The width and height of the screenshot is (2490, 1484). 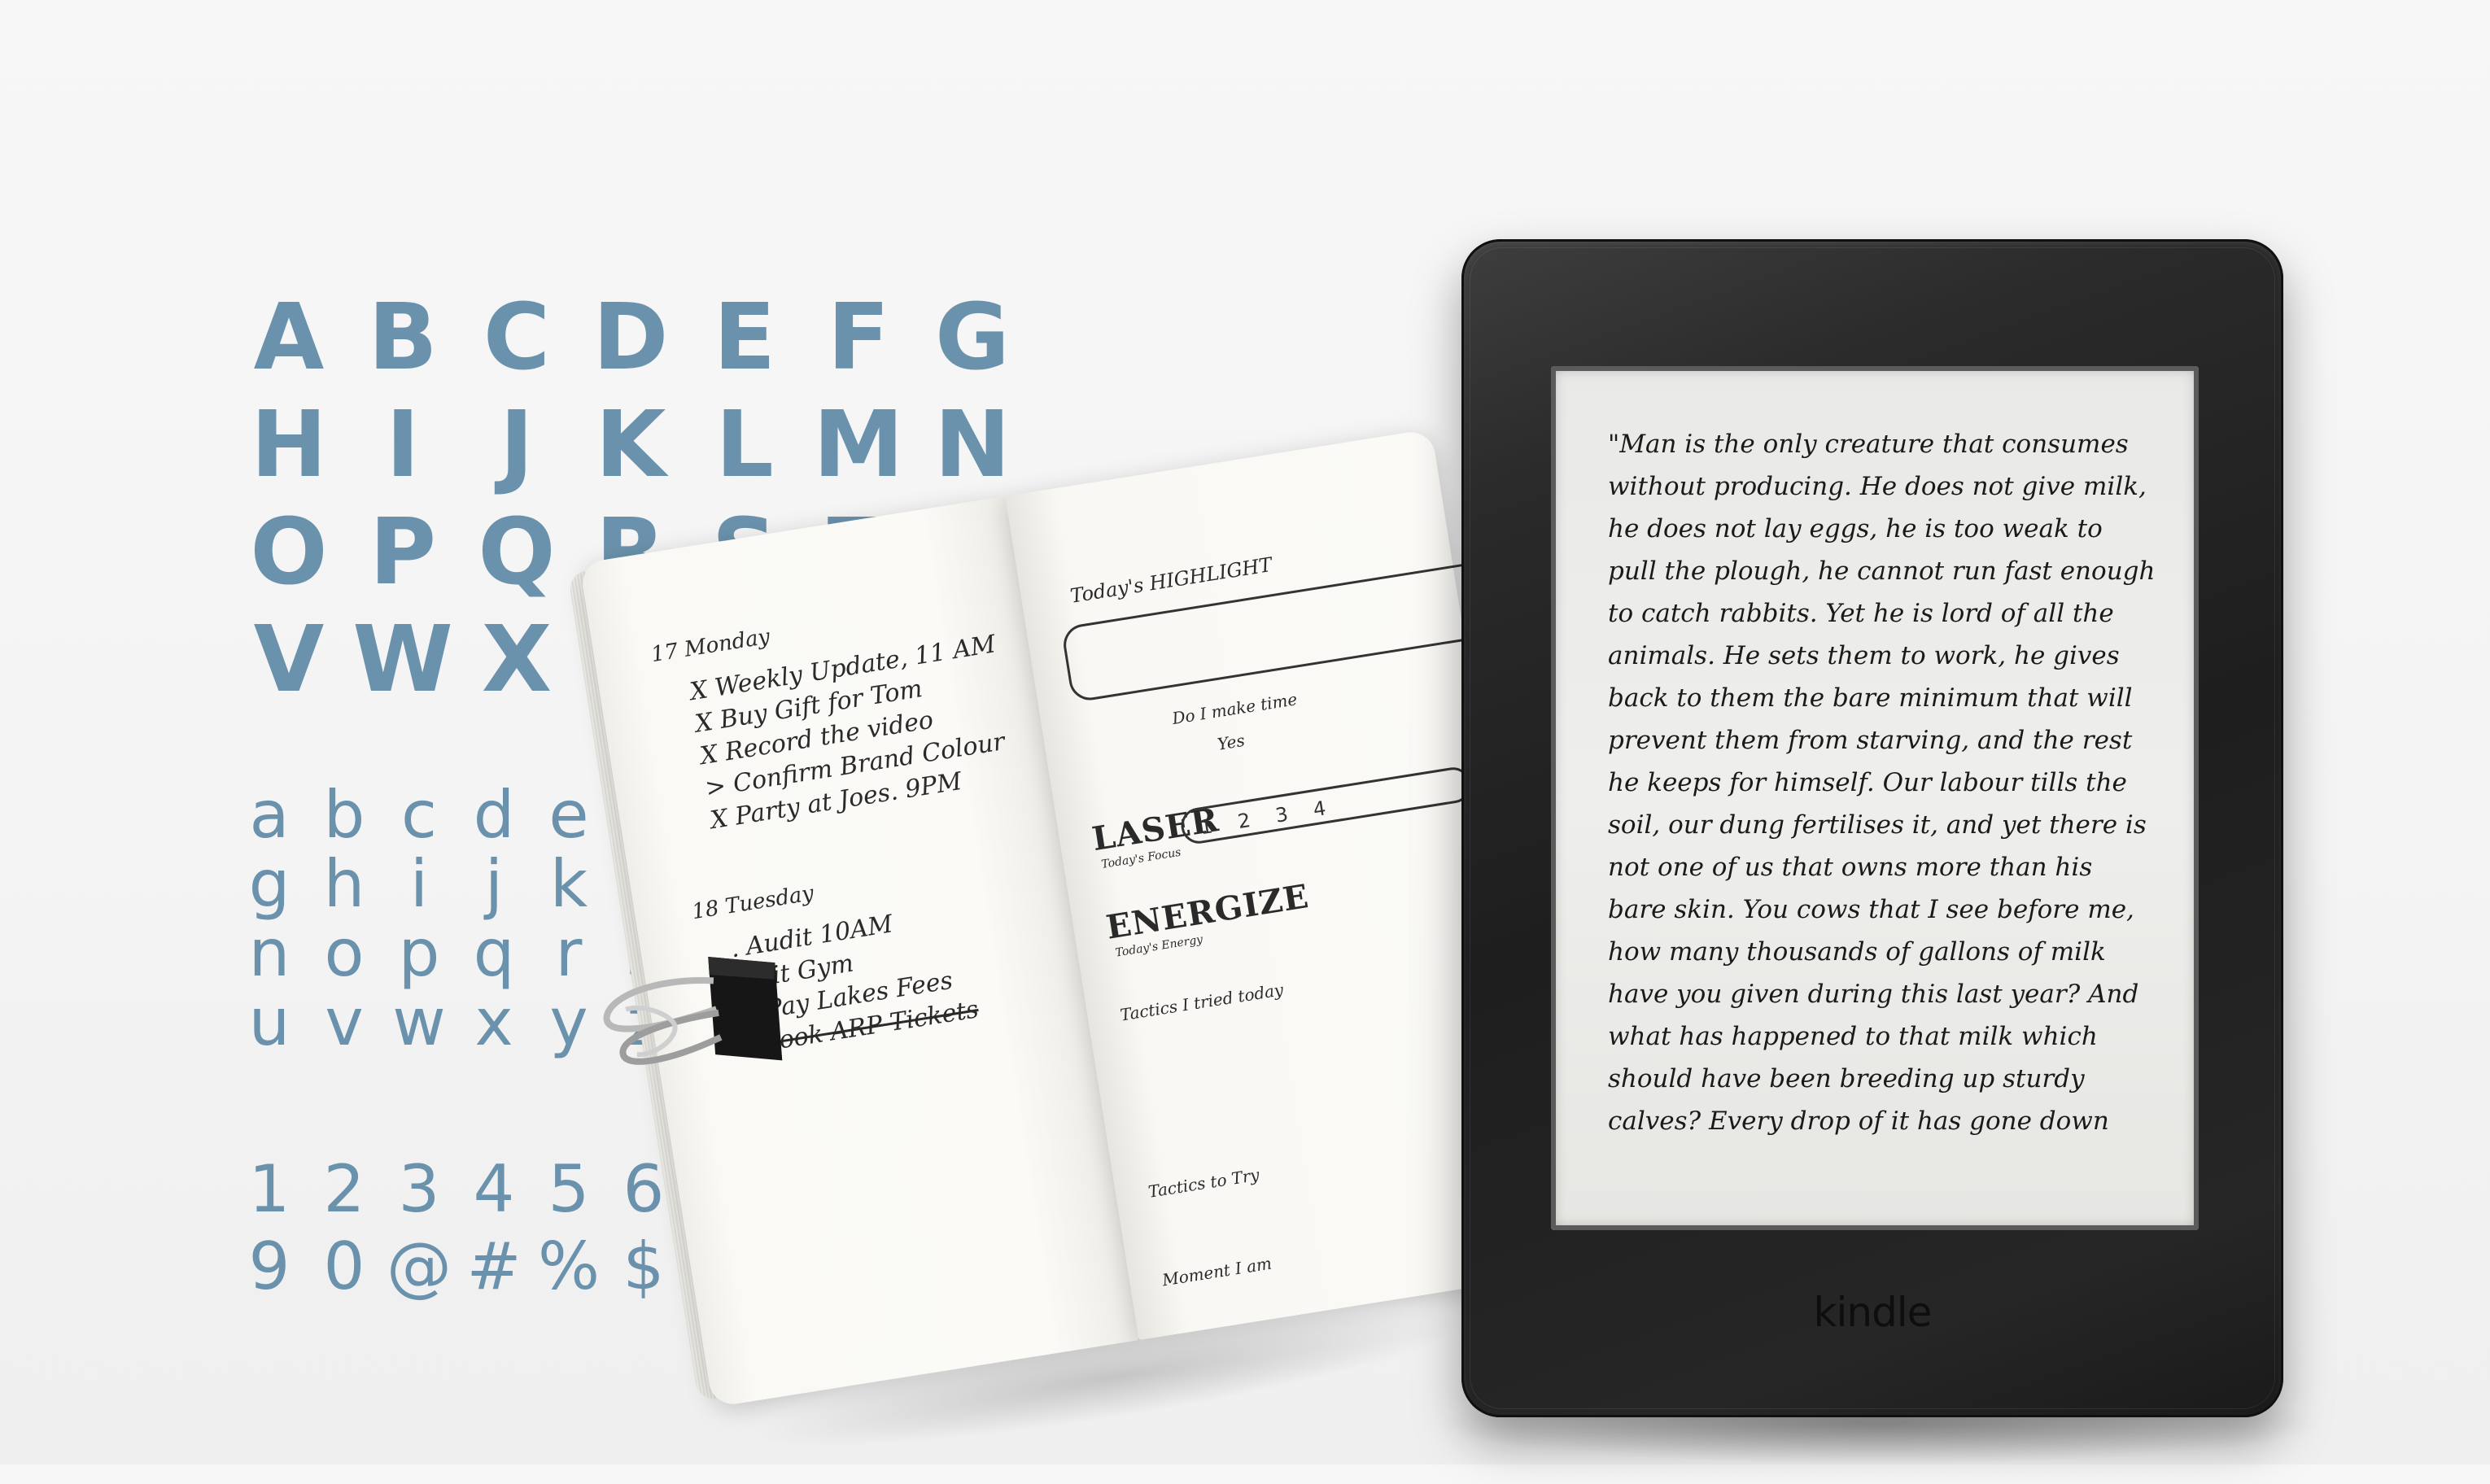 What do you see at coordinates (1204, 1183) in the screenshot?
I see `tactics-to-try-label: Tactics to Try` at bounding box center [1204, 1183].